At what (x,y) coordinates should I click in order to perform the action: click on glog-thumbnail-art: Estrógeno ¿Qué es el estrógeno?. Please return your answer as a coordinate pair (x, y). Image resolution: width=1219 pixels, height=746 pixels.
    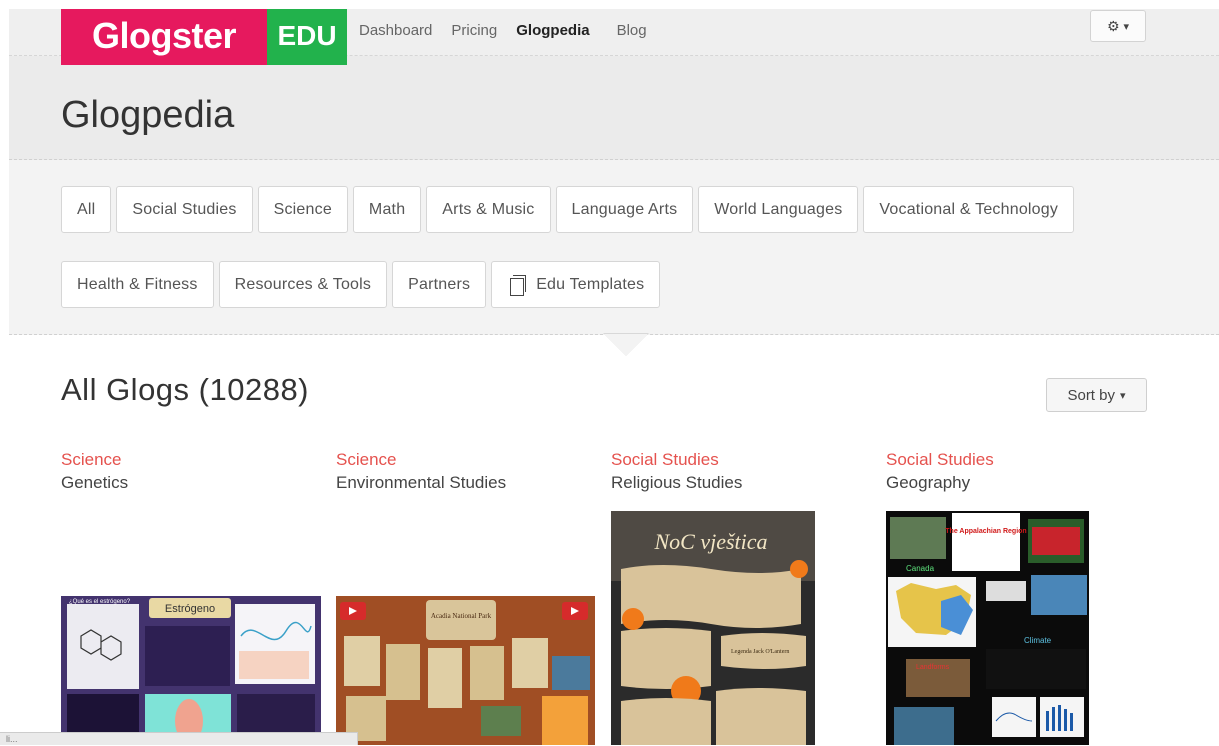
    Looking at the image, I should click on (191, 670).